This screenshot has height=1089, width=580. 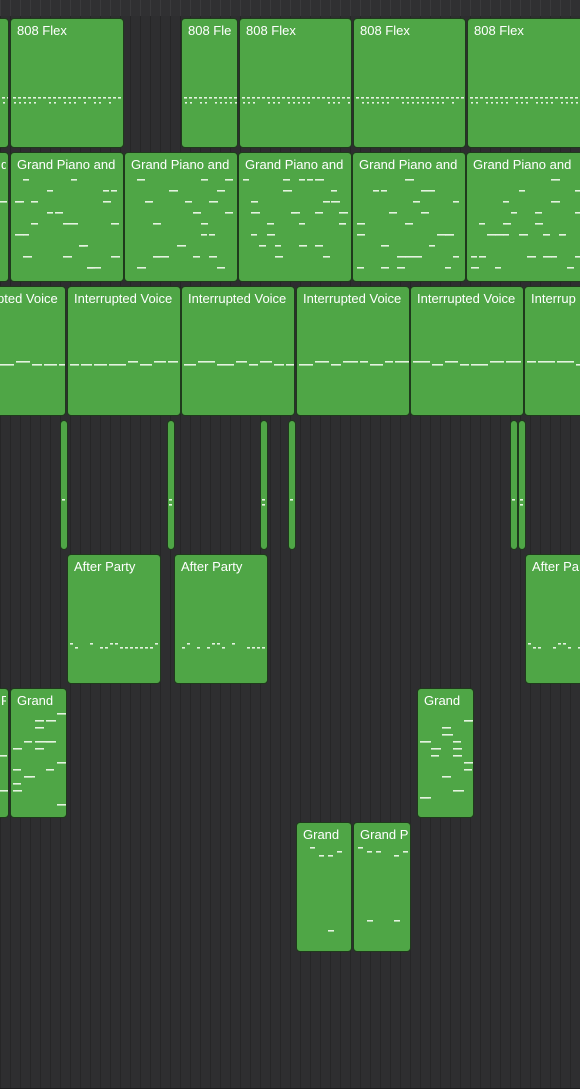 I want to click on timeline-ruler, so click(x=290, y=8).